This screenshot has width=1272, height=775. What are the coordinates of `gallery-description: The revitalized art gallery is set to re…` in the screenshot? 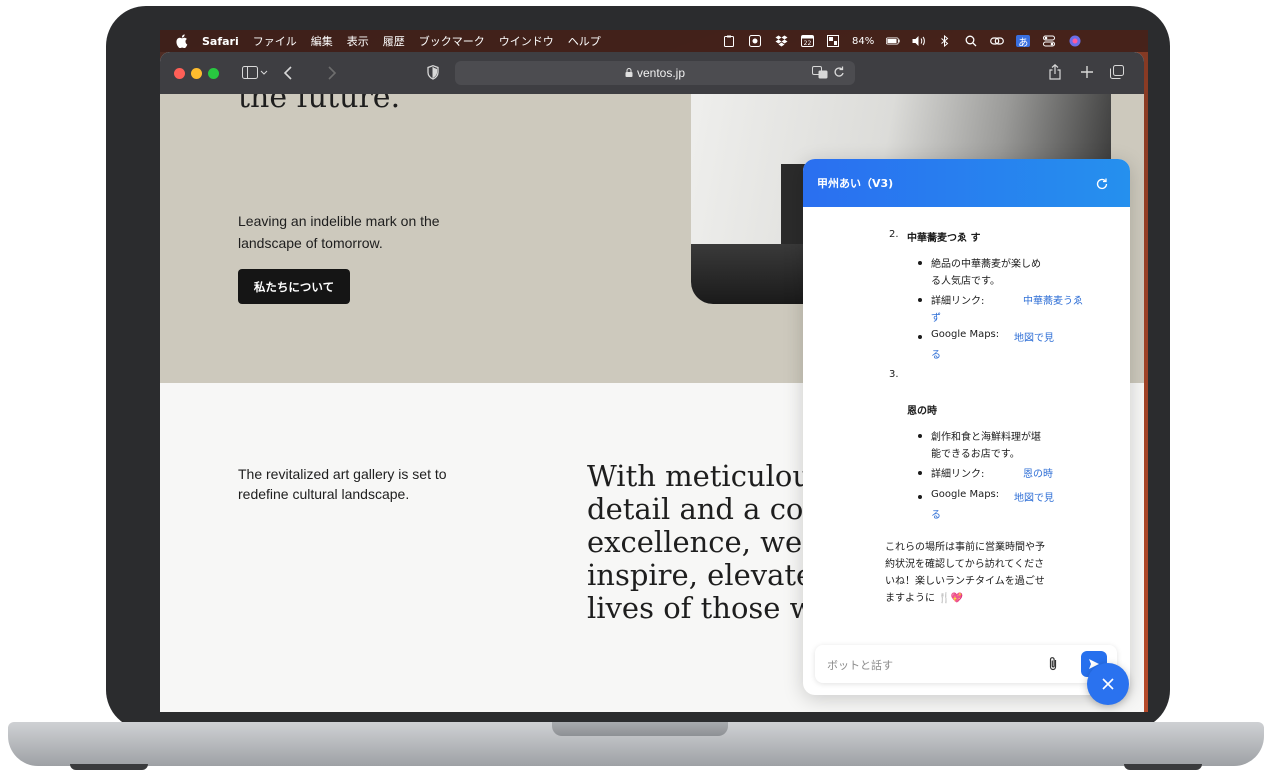 It's located at (342, 484).